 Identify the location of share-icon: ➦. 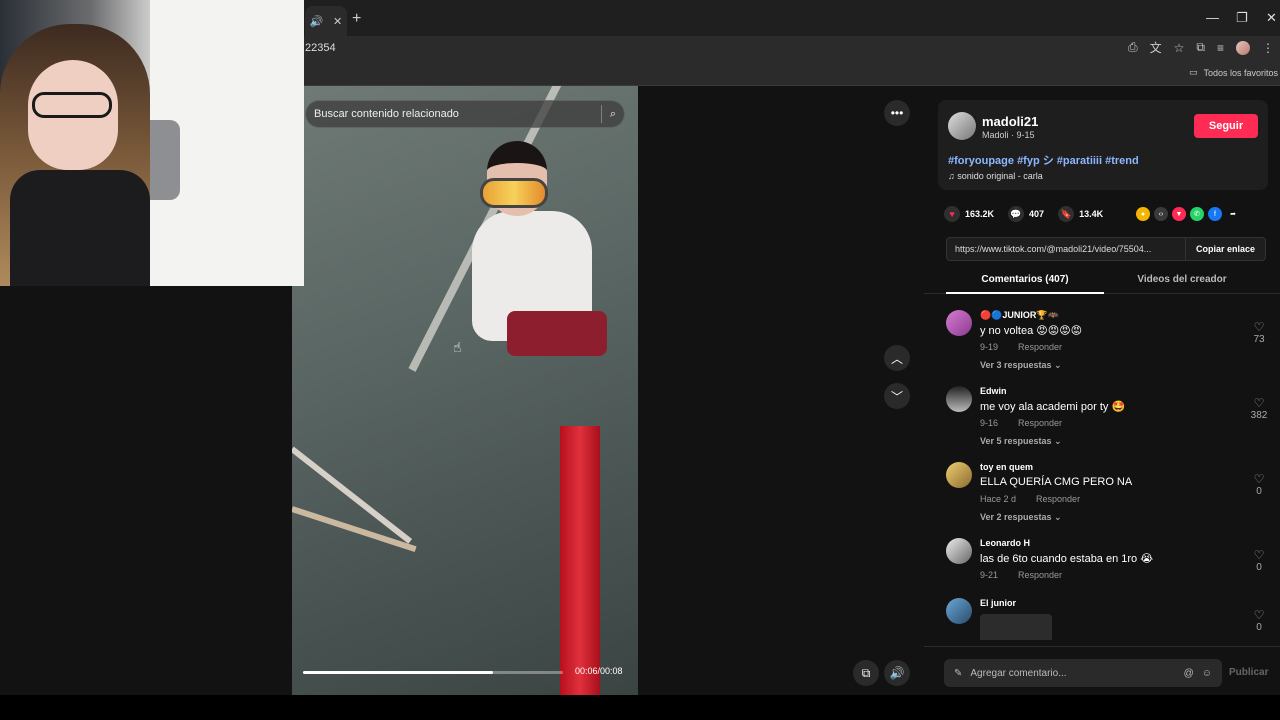
(1233, 214).